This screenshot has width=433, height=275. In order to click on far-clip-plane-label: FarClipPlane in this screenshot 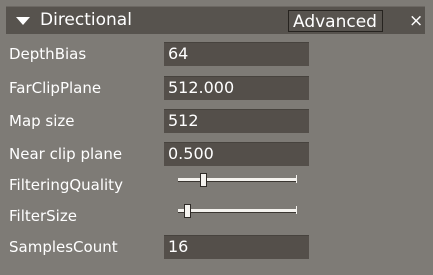, I will do `click(55, 88)`.